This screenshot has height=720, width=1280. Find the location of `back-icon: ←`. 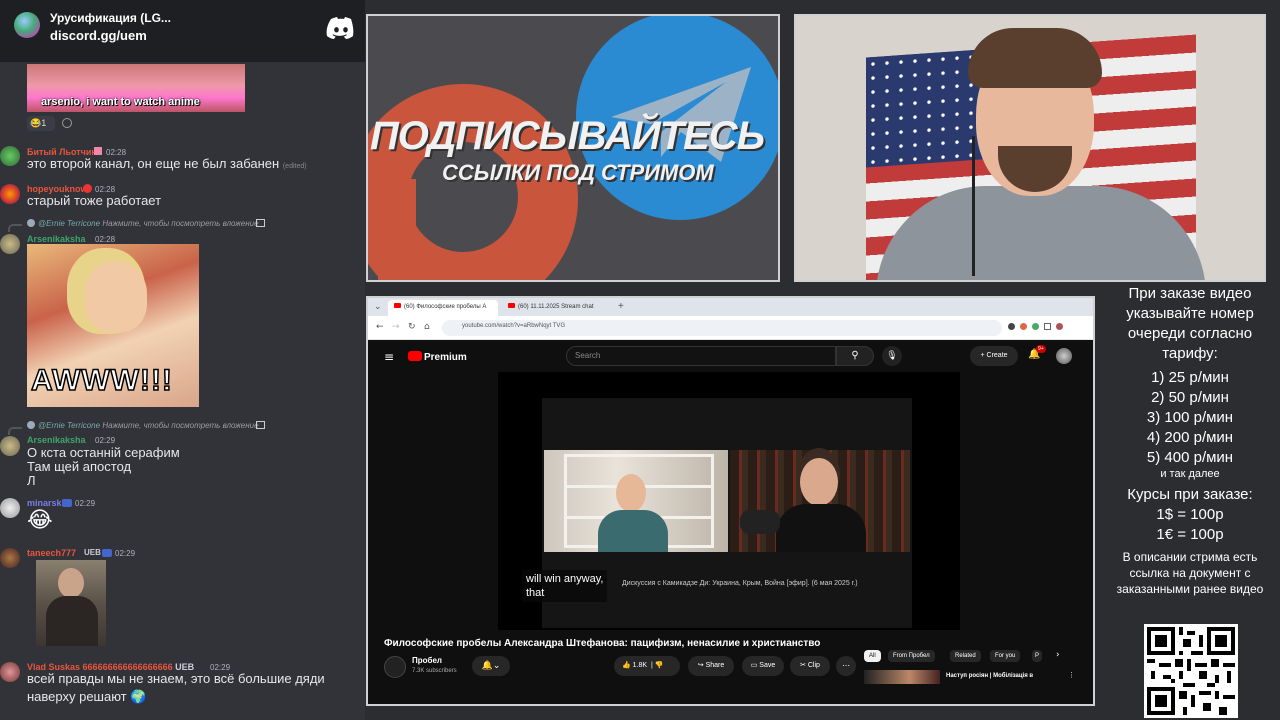

back-icon: ← is located at coordinates (380, 327).